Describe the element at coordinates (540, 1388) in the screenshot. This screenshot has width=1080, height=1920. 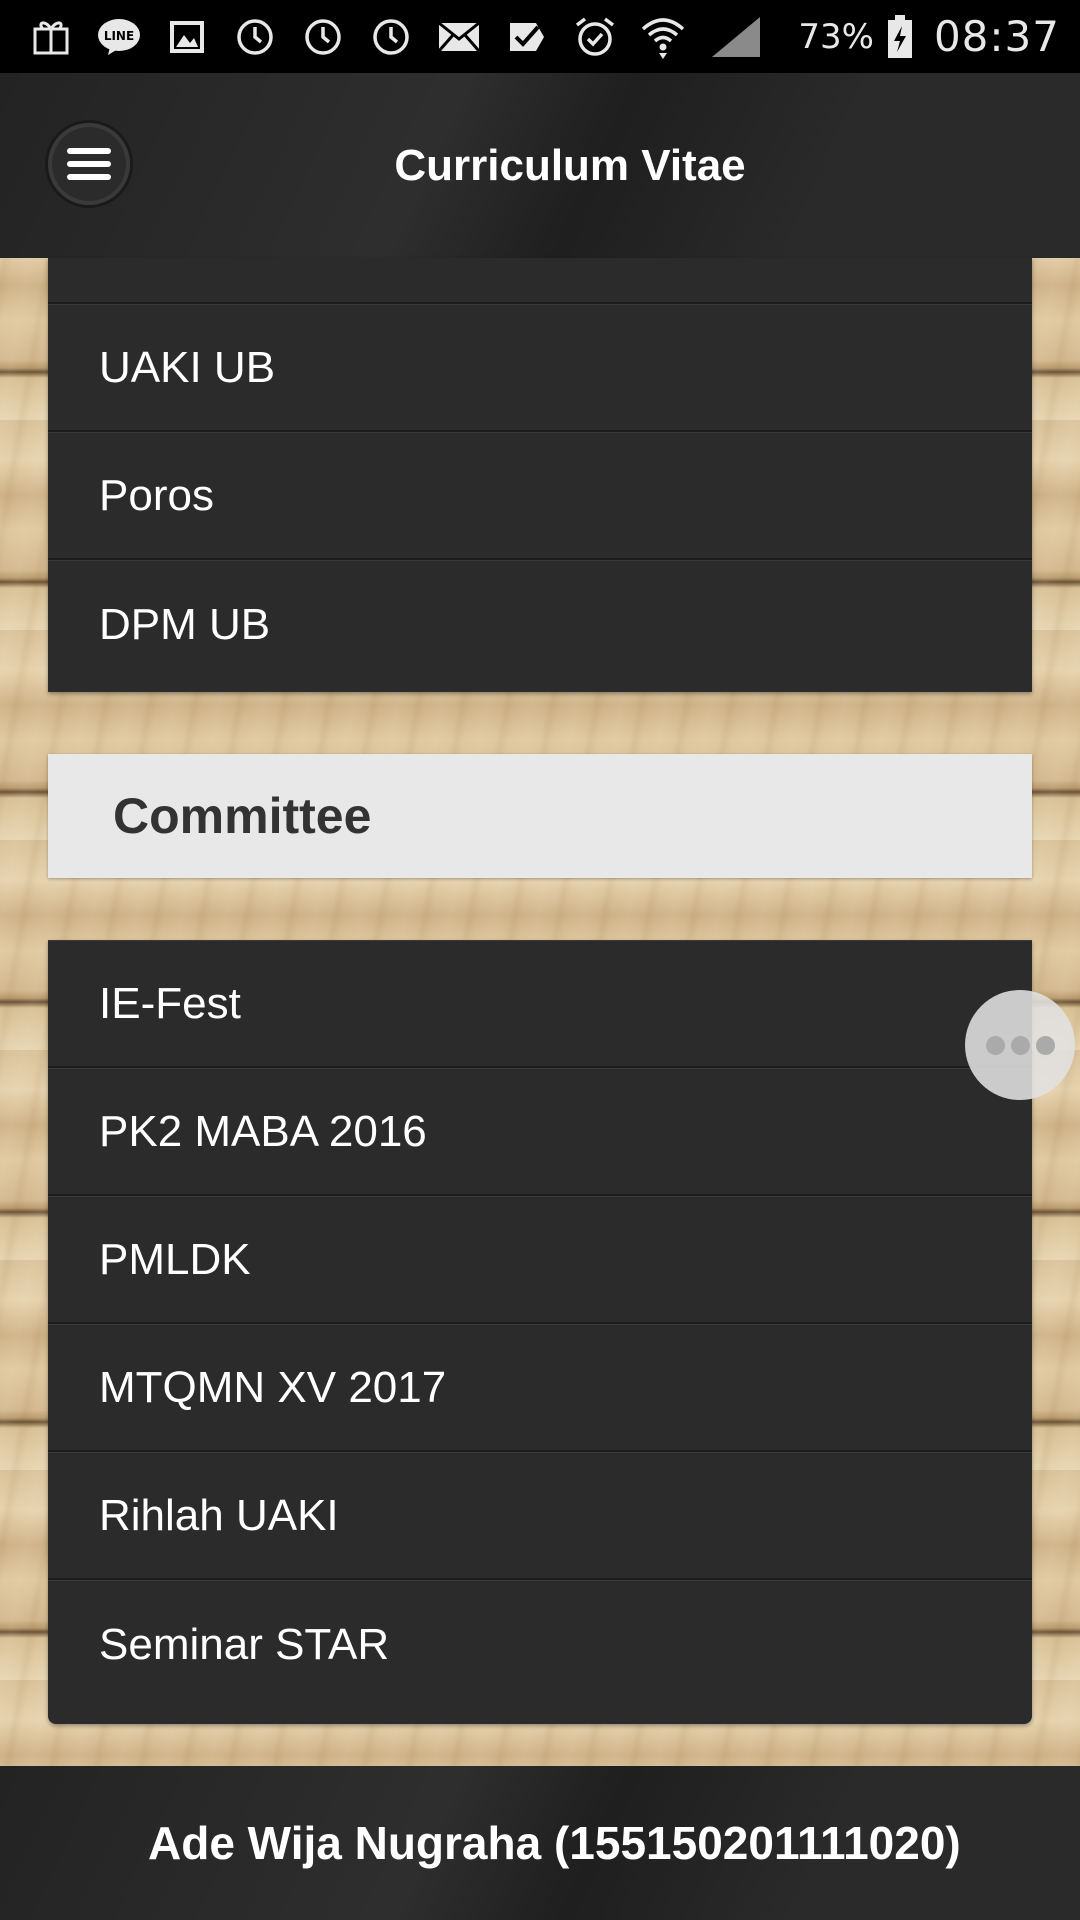
I see `list-item: MTQMN XV 2017` at that location.